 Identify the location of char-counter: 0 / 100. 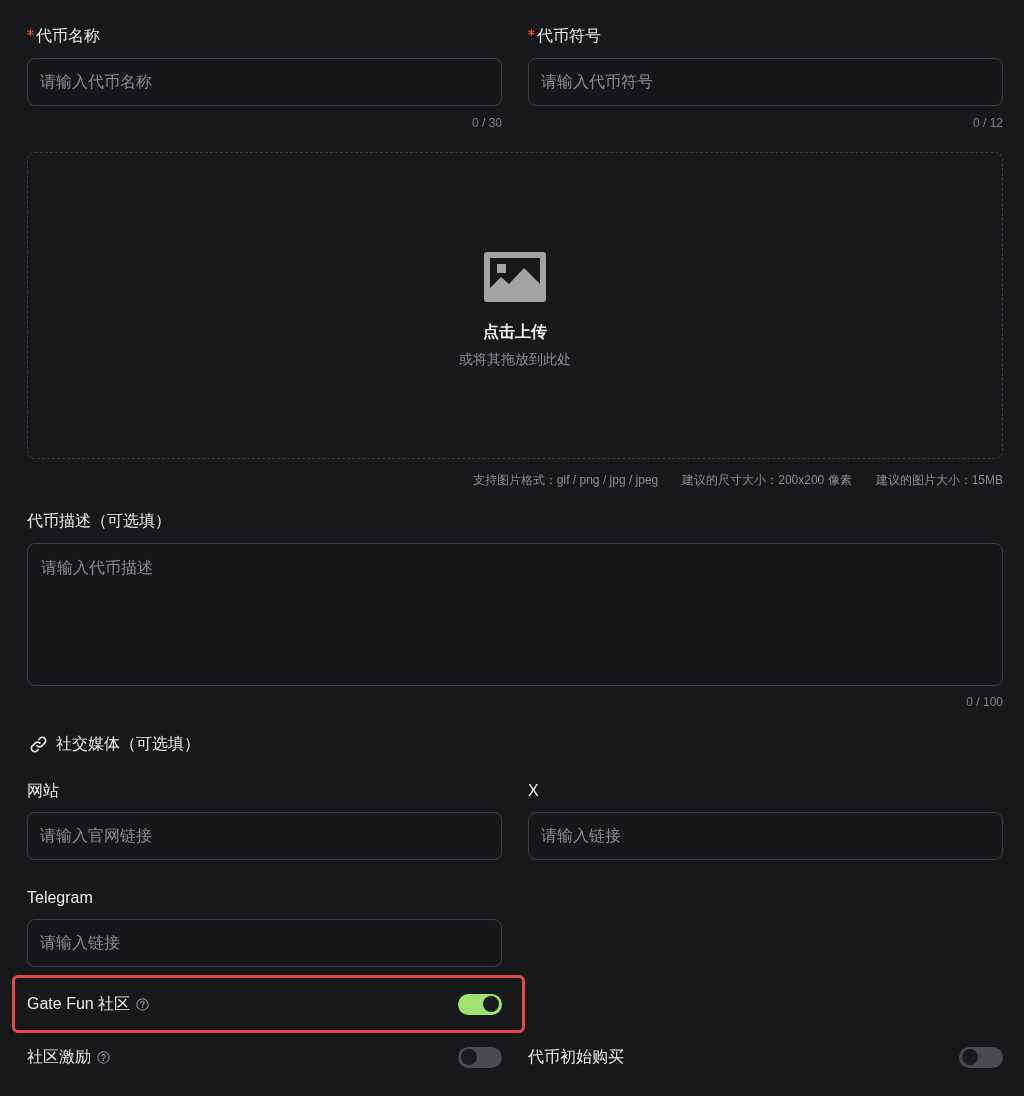
(984, 702).